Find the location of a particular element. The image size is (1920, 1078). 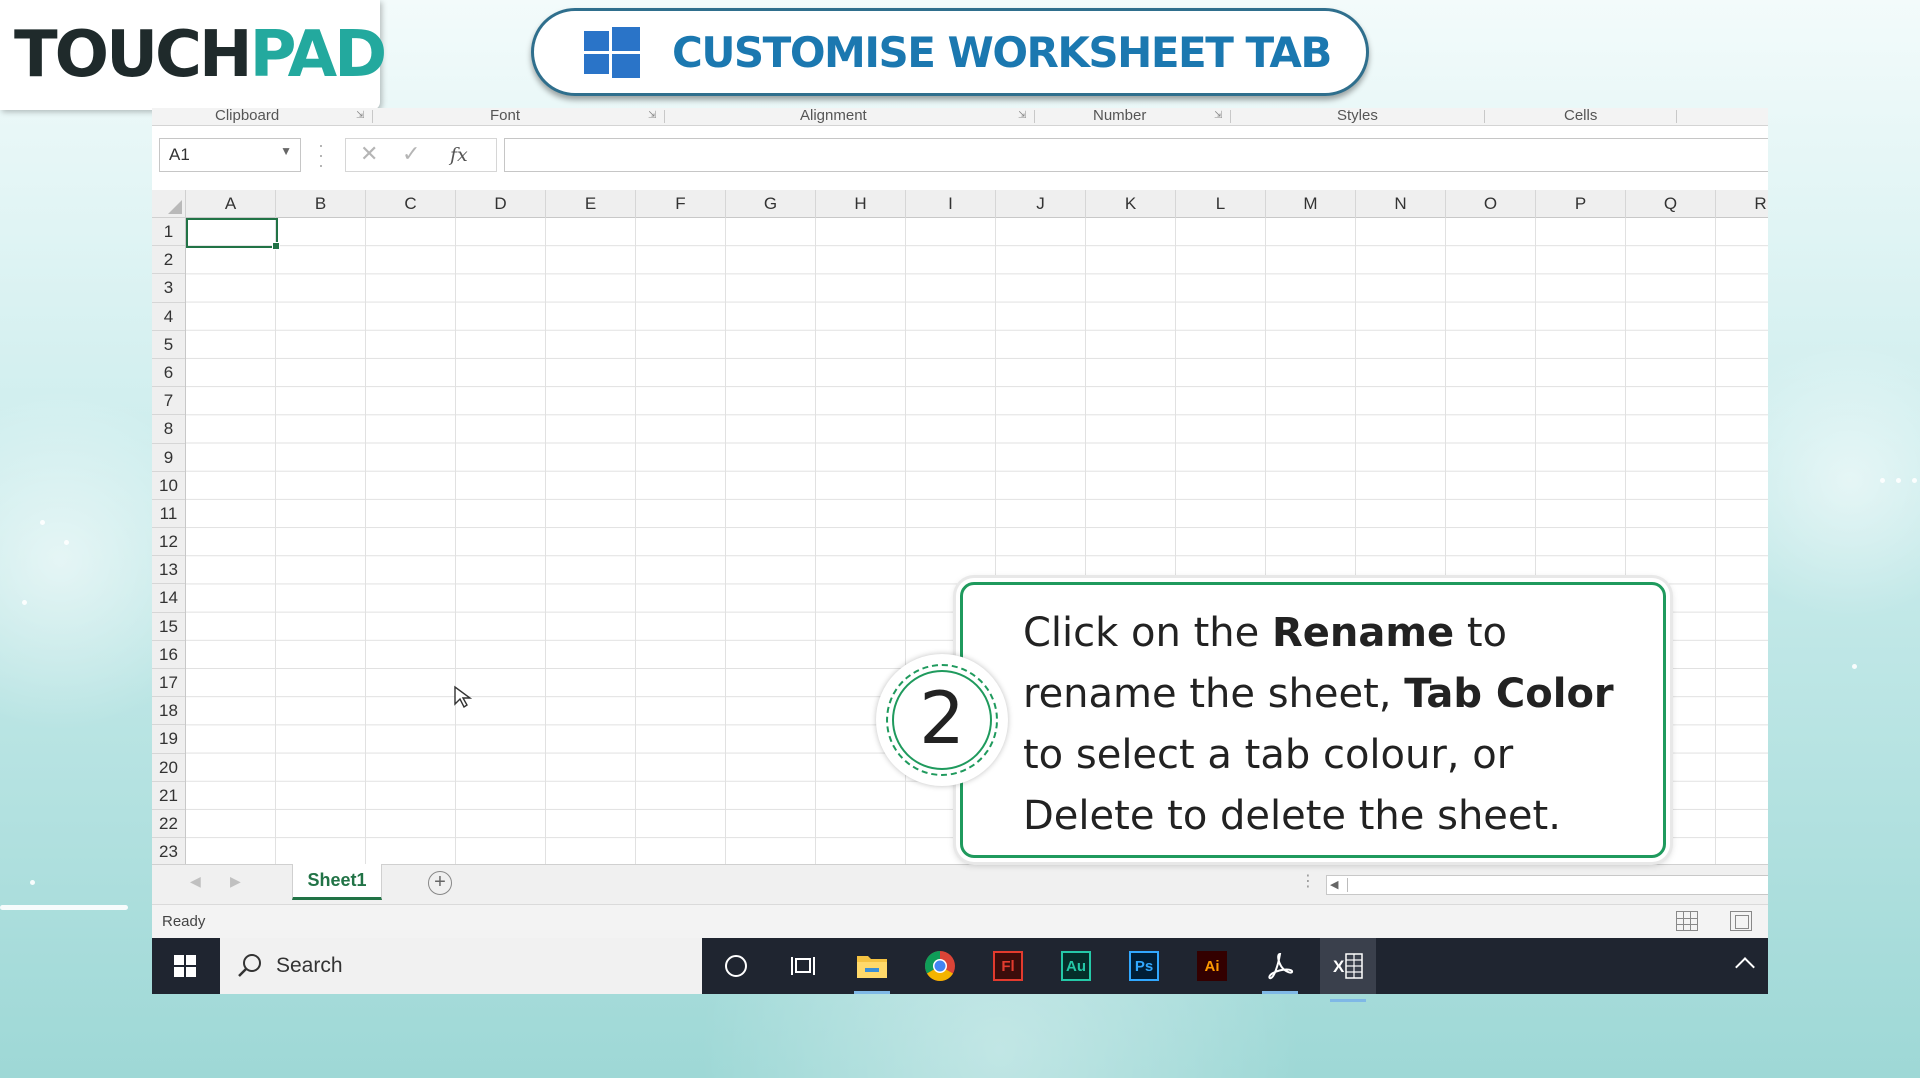

start-button is located at coordinates (185, 966).